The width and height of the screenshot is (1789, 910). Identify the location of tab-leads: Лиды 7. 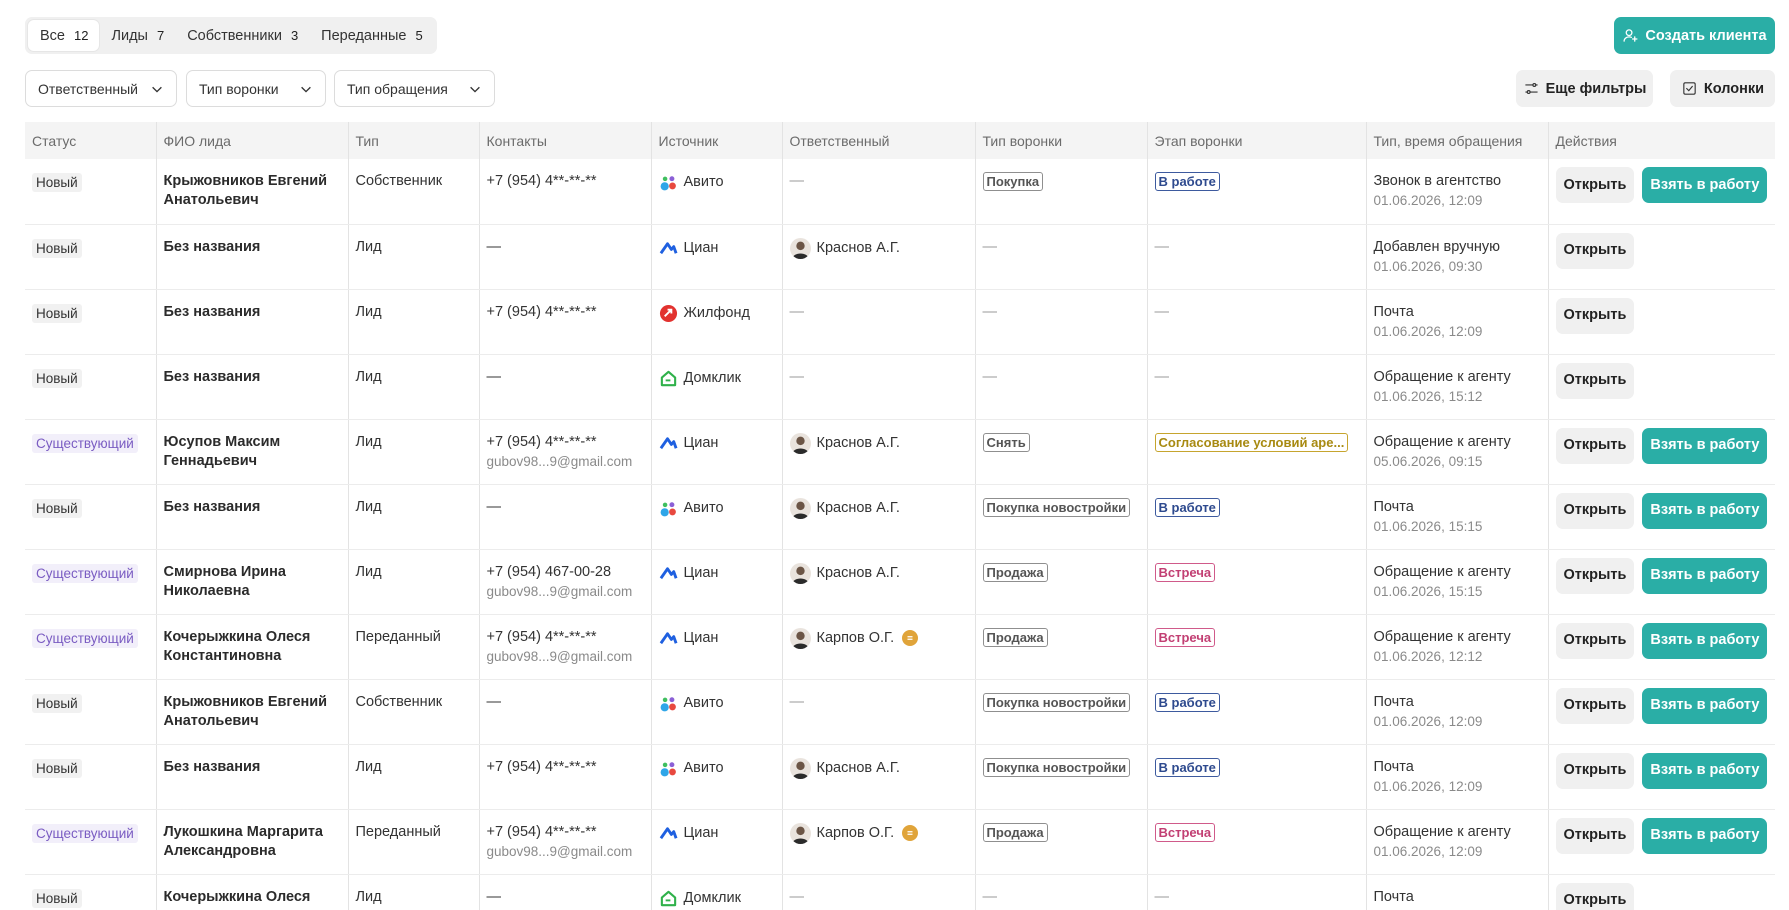
(137, 35).